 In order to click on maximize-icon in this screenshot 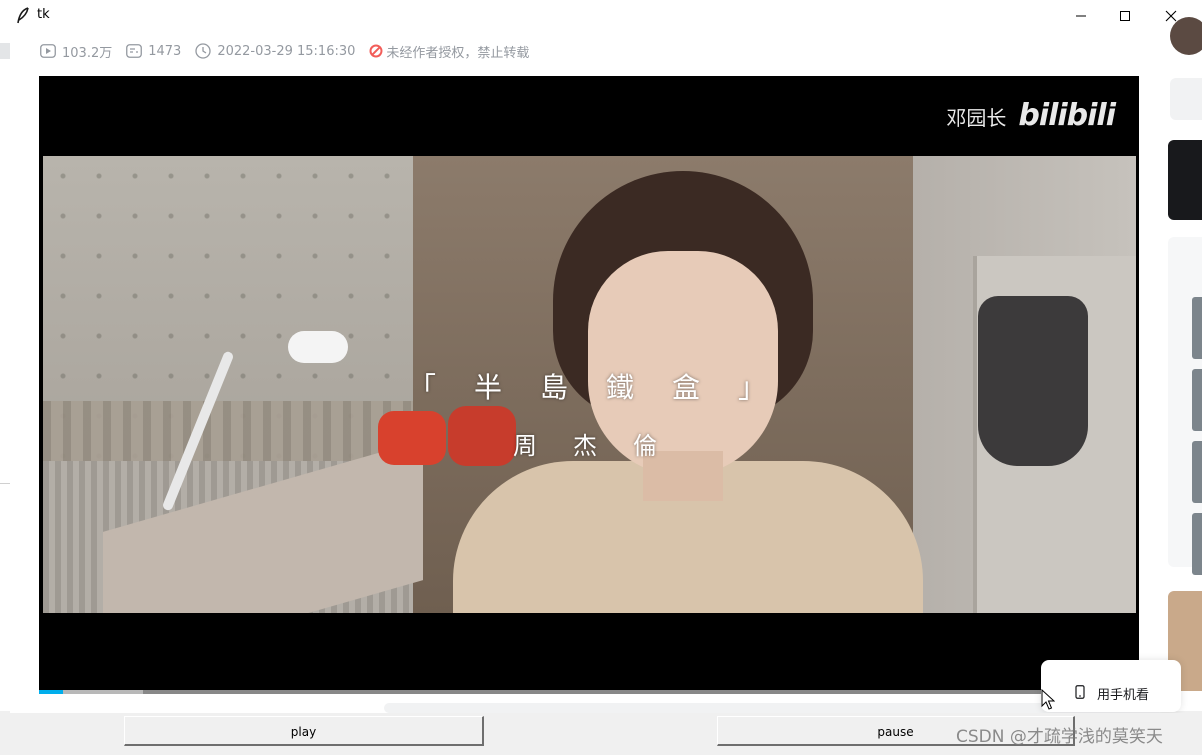, I will do `click(1125, 16)`.